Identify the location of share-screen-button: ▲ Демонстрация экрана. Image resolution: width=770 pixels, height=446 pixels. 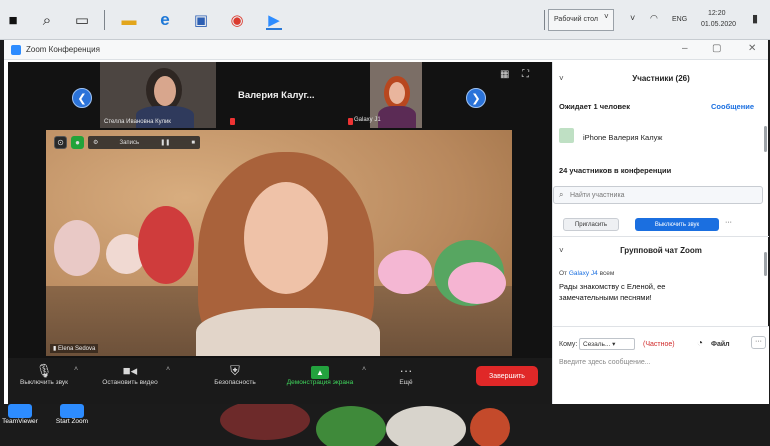
(320, 374).